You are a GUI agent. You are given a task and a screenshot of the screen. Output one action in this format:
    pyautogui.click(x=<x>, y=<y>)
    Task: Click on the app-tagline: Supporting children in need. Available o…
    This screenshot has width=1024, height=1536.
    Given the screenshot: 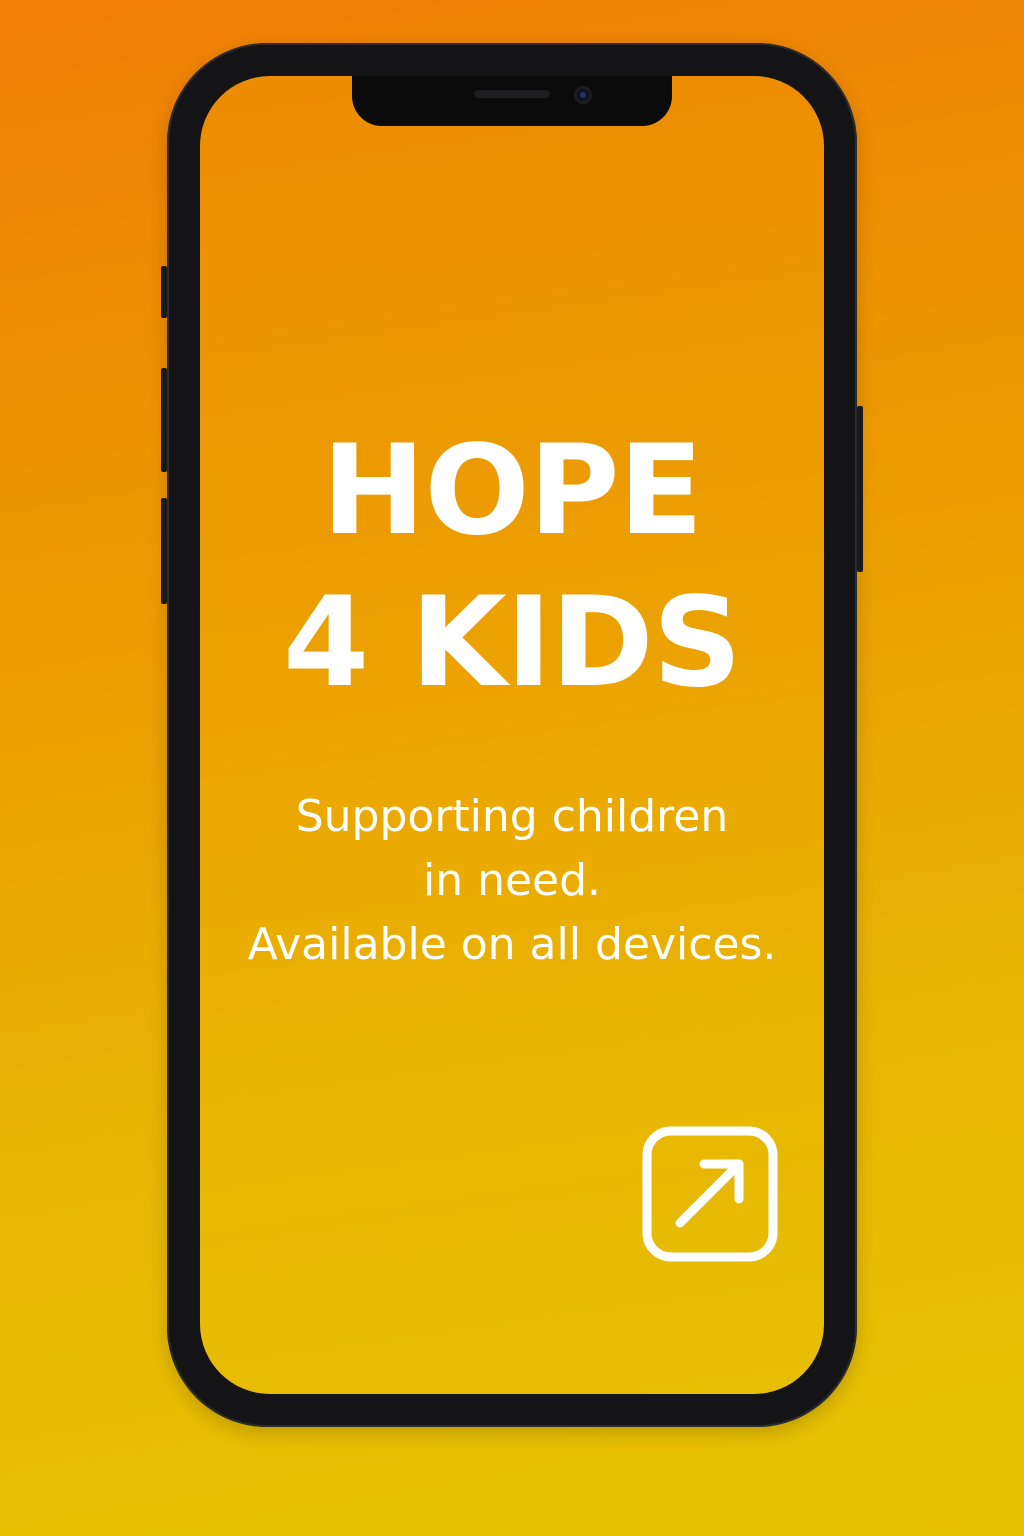 What is the action you would take?
    pyautogui.click(x=512, y=881)
    